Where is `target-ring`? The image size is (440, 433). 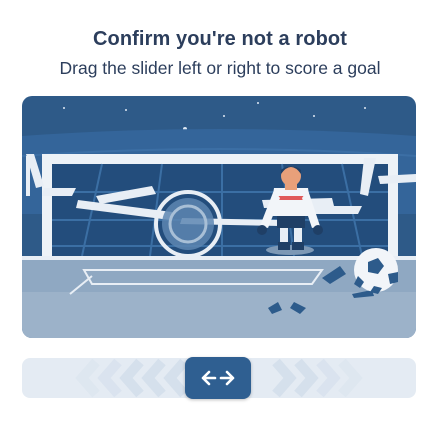 target-ring is located at coordinates (188, 224).